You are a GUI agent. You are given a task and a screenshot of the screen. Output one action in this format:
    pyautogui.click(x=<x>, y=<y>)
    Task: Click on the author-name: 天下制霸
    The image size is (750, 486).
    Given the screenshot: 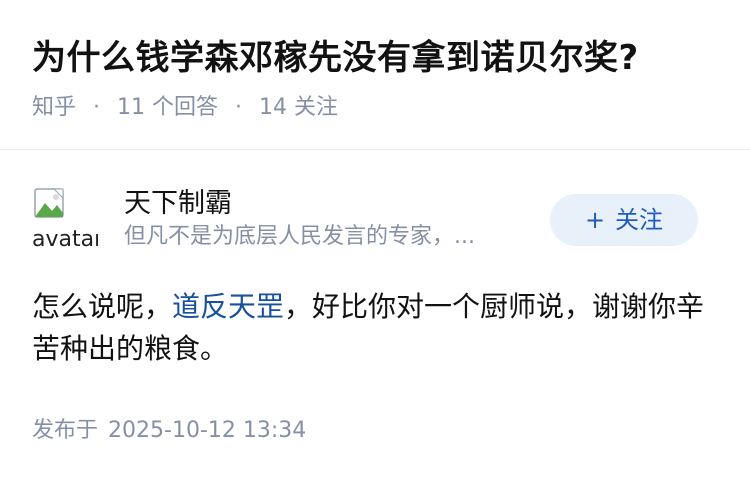 What is the action you would take?
    pyautogui.click(x=334, y=204)
    